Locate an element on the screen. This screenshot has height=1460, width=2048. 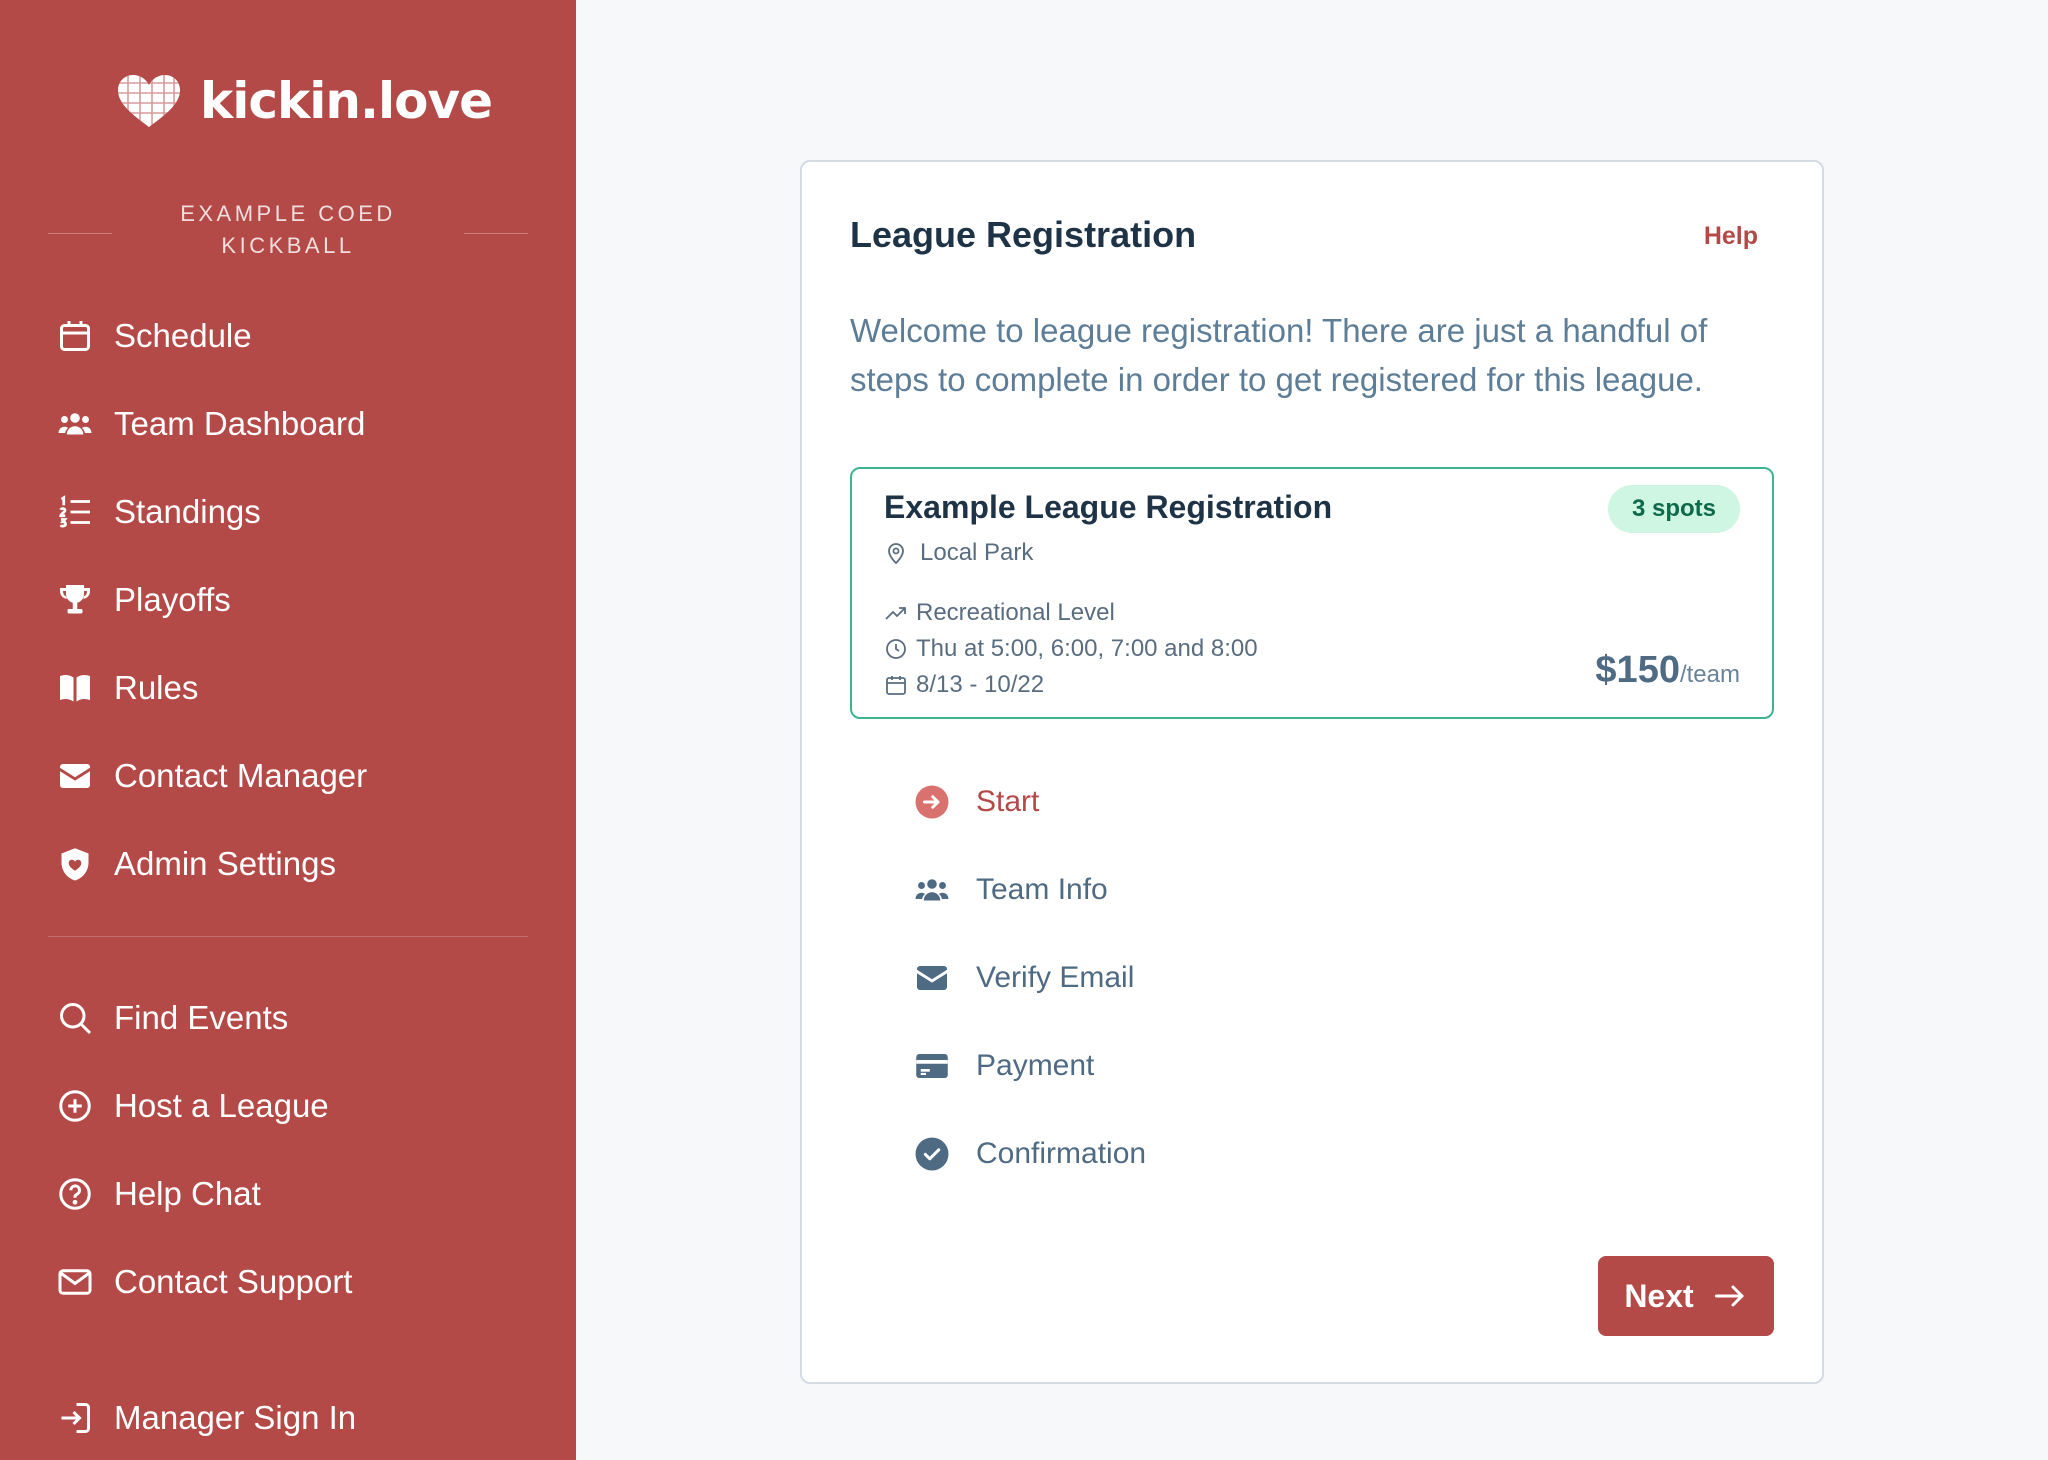
step-label: Payment is located at coordinates (1035, 1065).